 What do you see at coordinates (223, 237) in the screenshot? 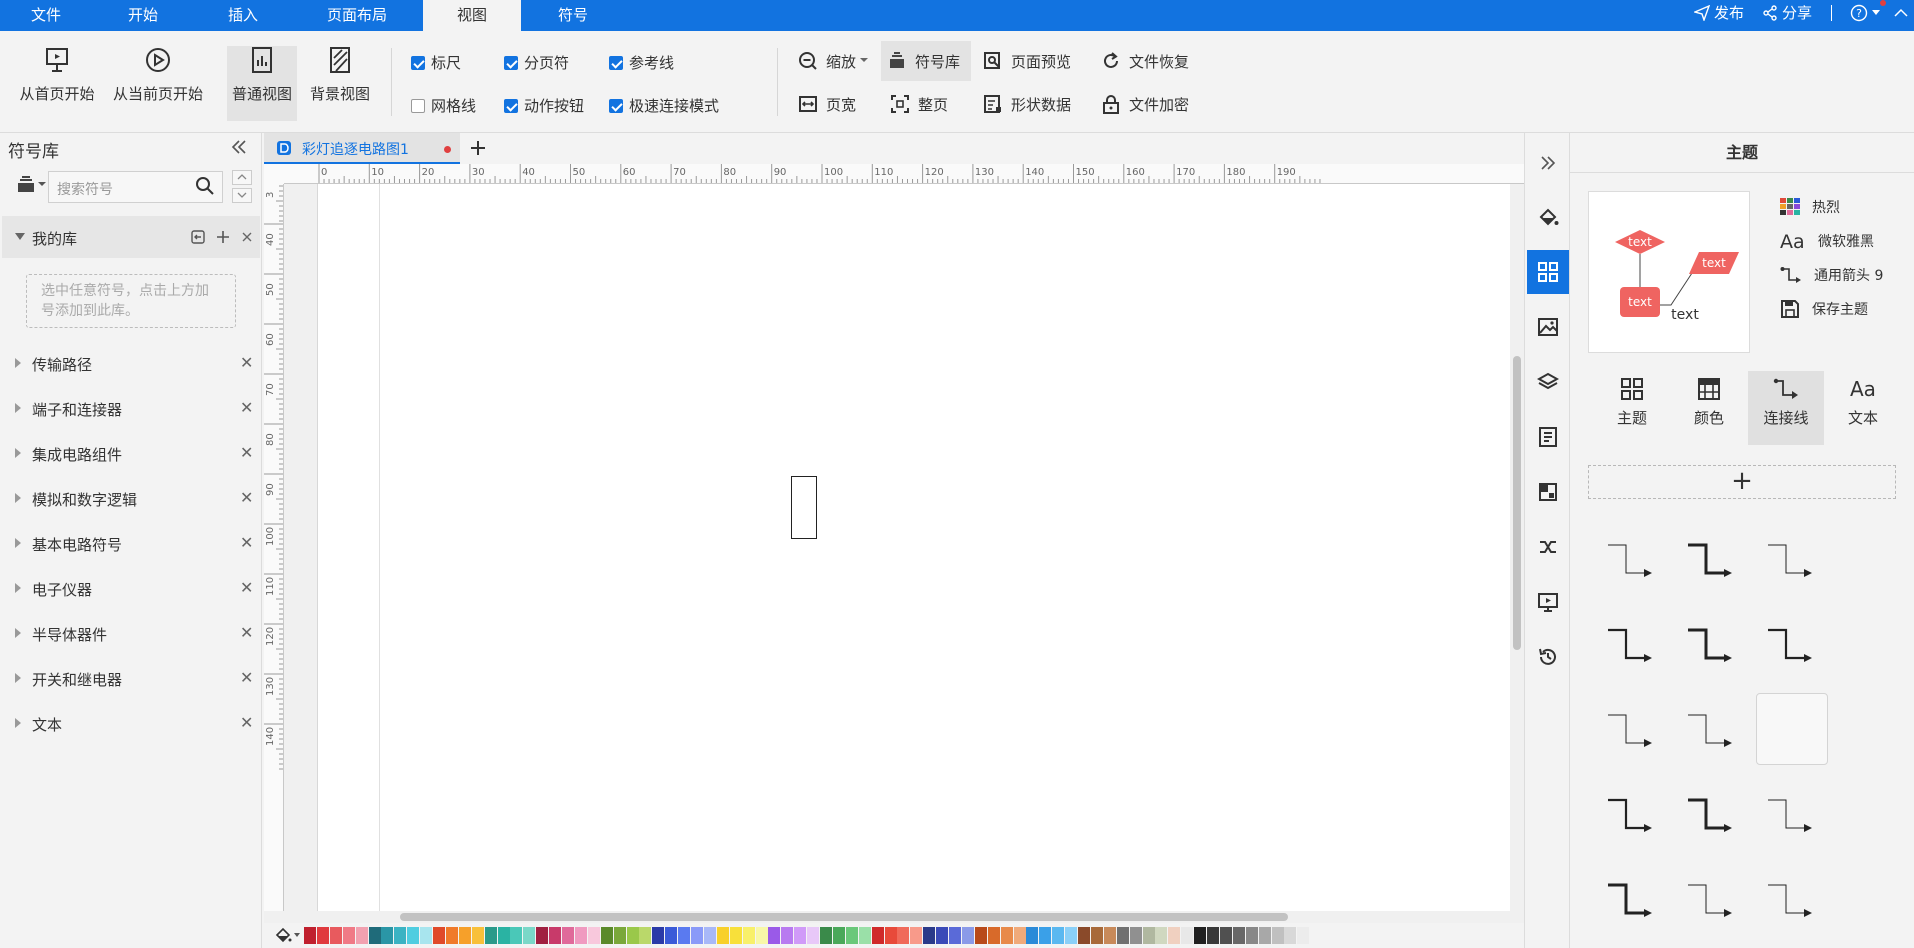
I see `add-icon` at bounding box center [223, 237].